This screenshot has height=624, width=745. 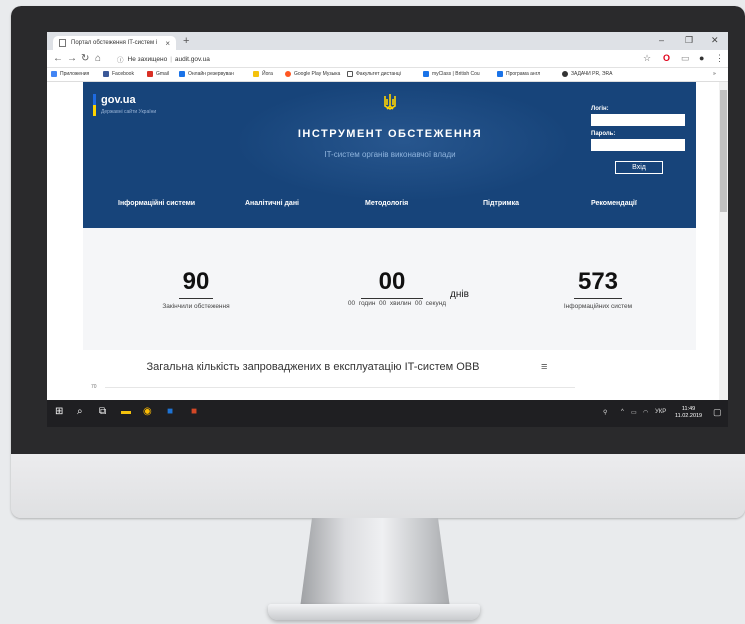 I want to click on tray-arrow-icon: ^, so click(x=622, y=412).